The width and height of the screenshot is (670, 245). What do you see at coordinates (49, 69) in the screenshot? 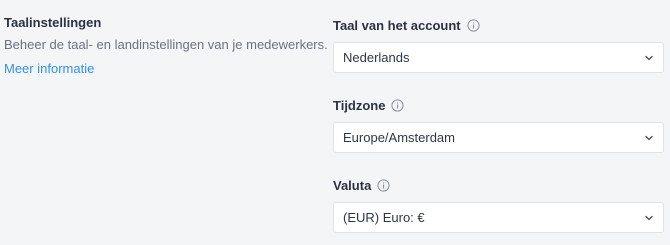
I see `more-info-link: Meer informatie` at bounding box center [49, 69].